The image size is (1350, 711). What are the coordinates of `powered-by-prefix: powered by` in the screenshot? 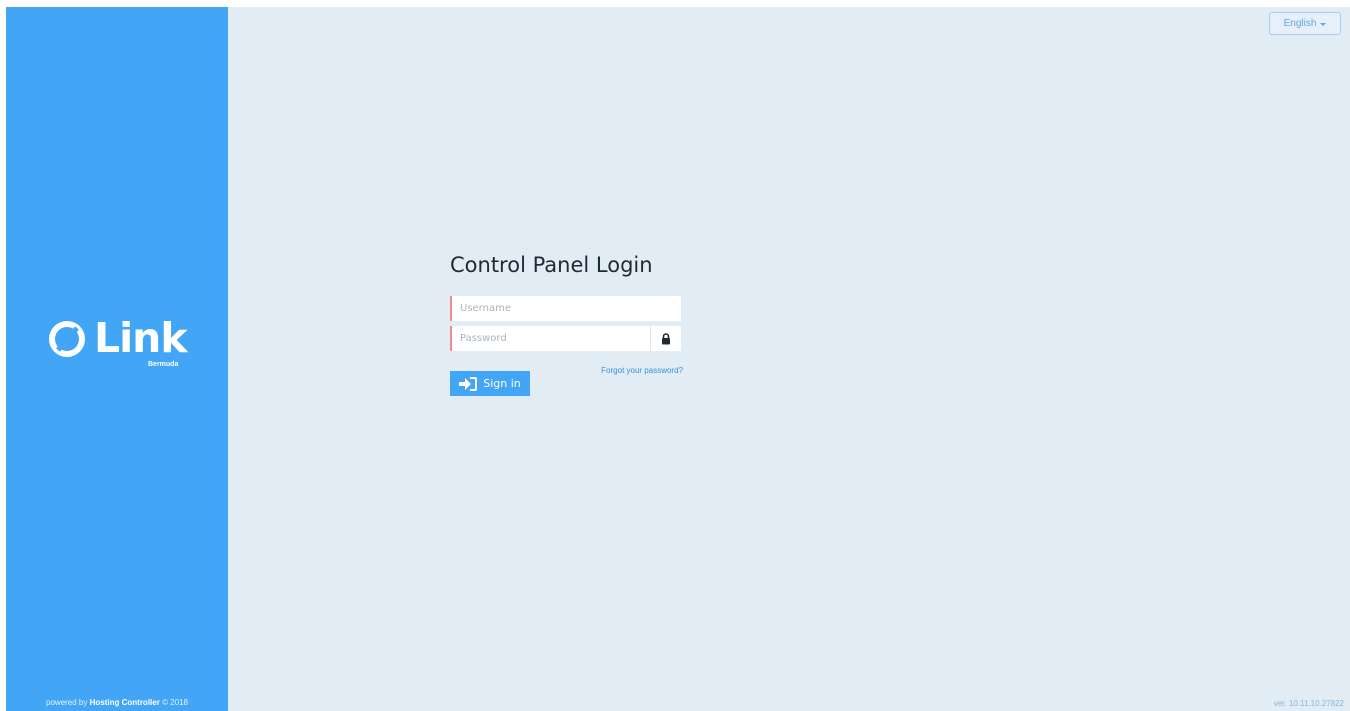 It's located at (67, 702).